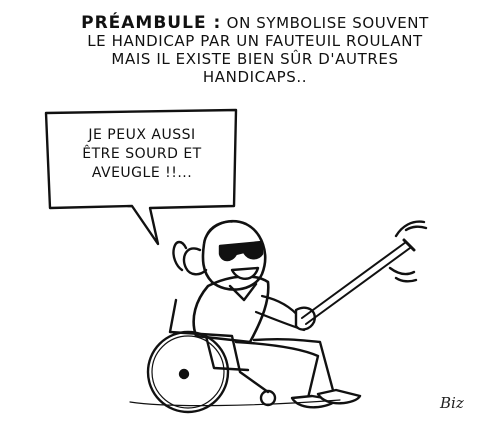  What do you see at coordinates (452, 403) in the screenshot?
I see `artist-signature: Biz` at bounding box center [452, 403].